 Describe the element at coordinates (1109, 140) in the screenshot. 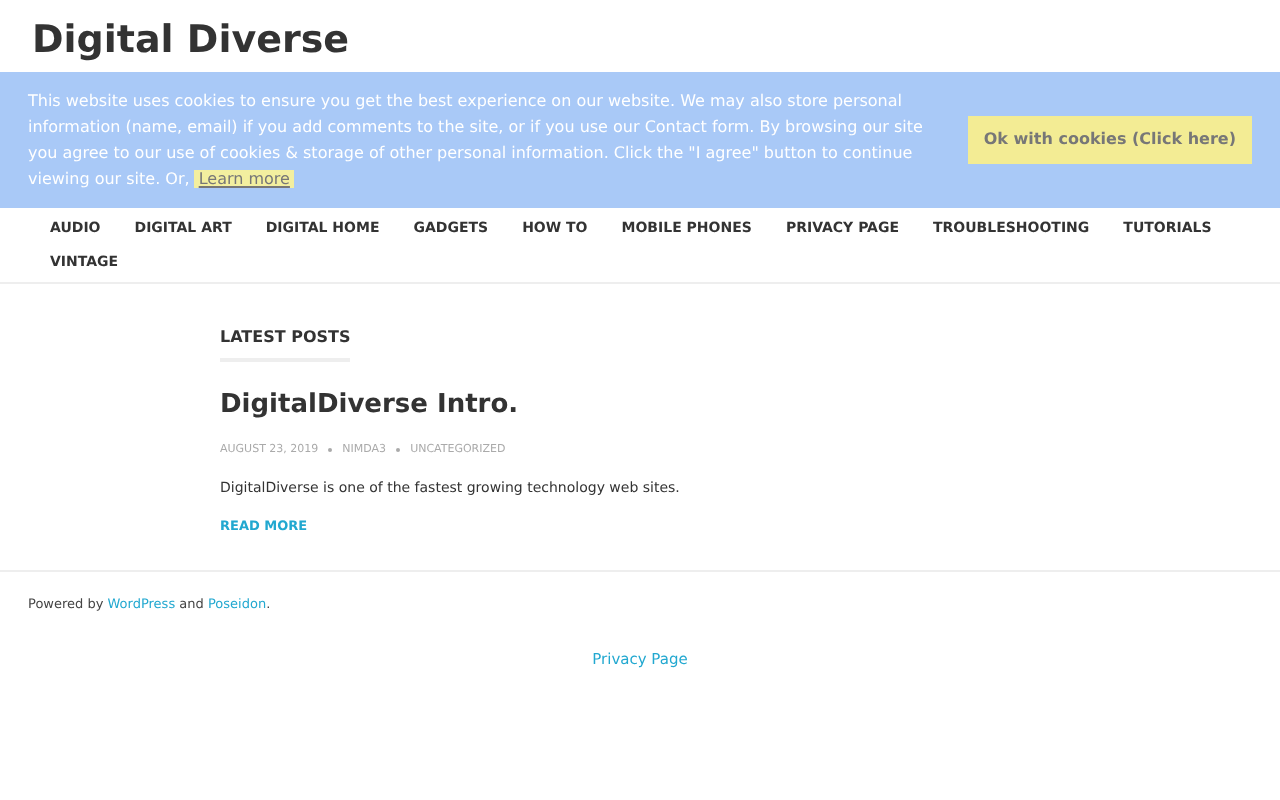

I see `accept-cookies-button: Ok with cookies (Click here)` at that location.